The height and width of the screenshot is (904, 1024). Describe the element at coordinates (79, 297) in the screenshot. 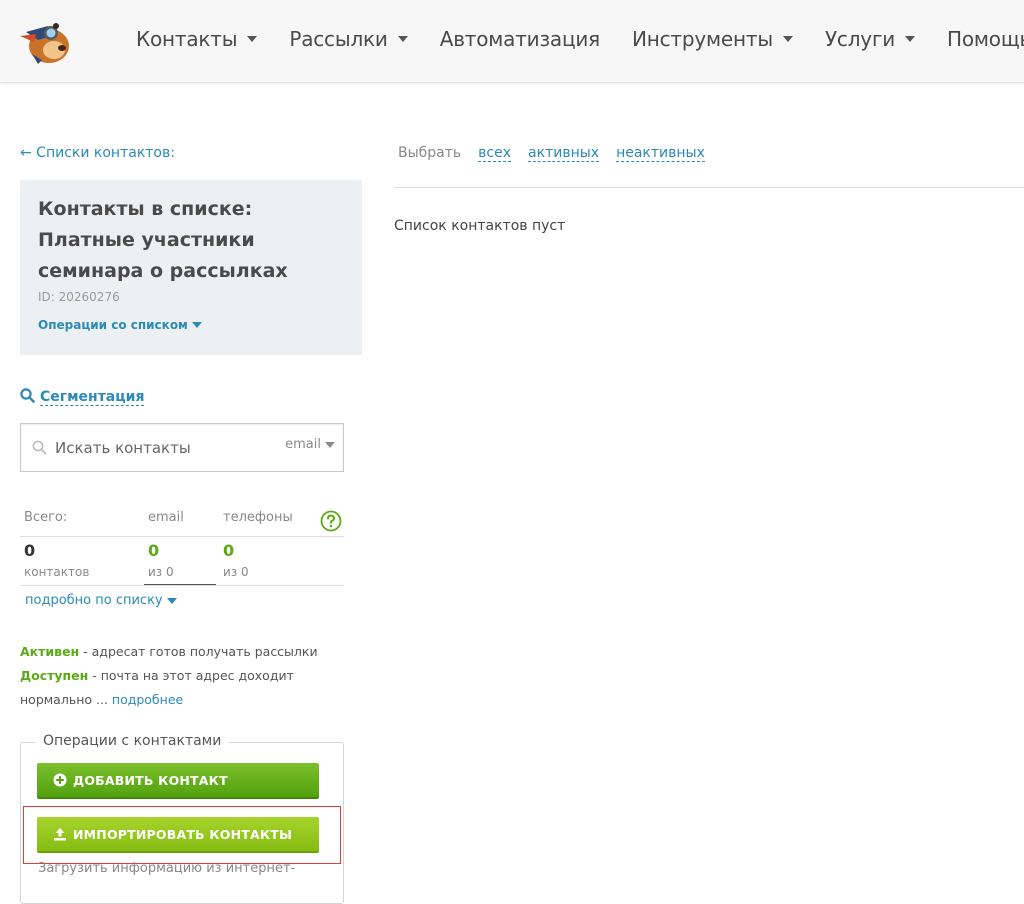

I see `list-id: ID: 20260276` at that location.